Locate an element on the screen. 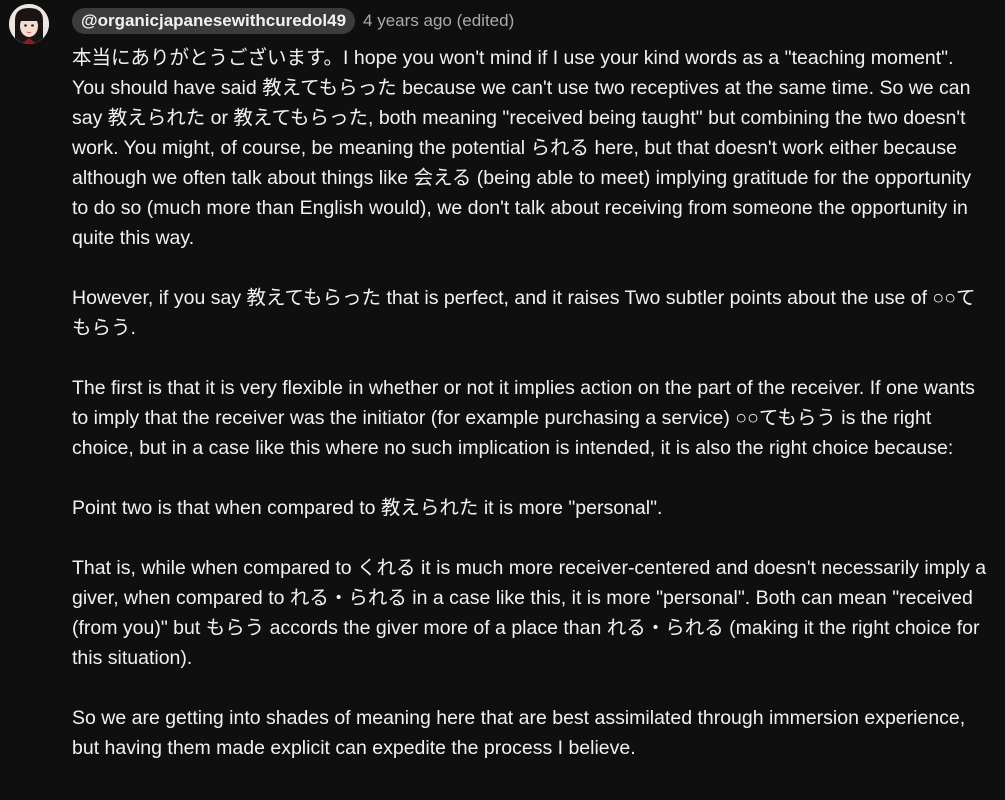 This screenshot has height=800, width=1005. comment-timestamp: 4 years ago (edited) is located at coordinates (438, 21).